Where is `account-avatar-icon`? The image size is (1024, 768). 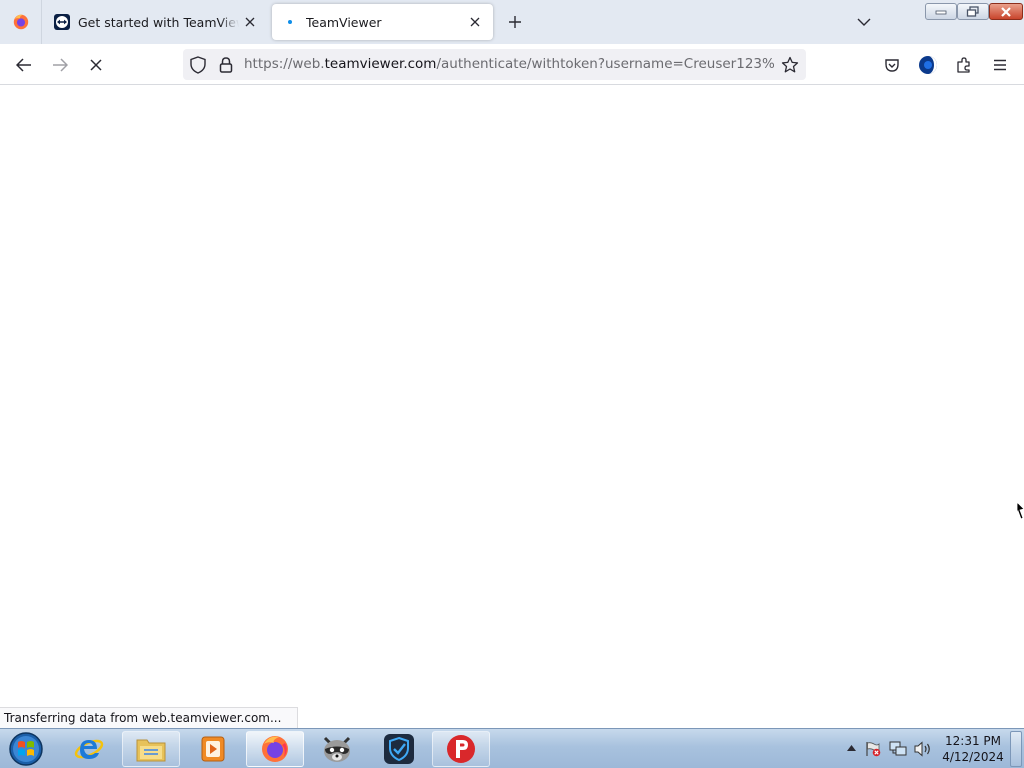
account-avatar-icon is located at coordinates (928, 65).